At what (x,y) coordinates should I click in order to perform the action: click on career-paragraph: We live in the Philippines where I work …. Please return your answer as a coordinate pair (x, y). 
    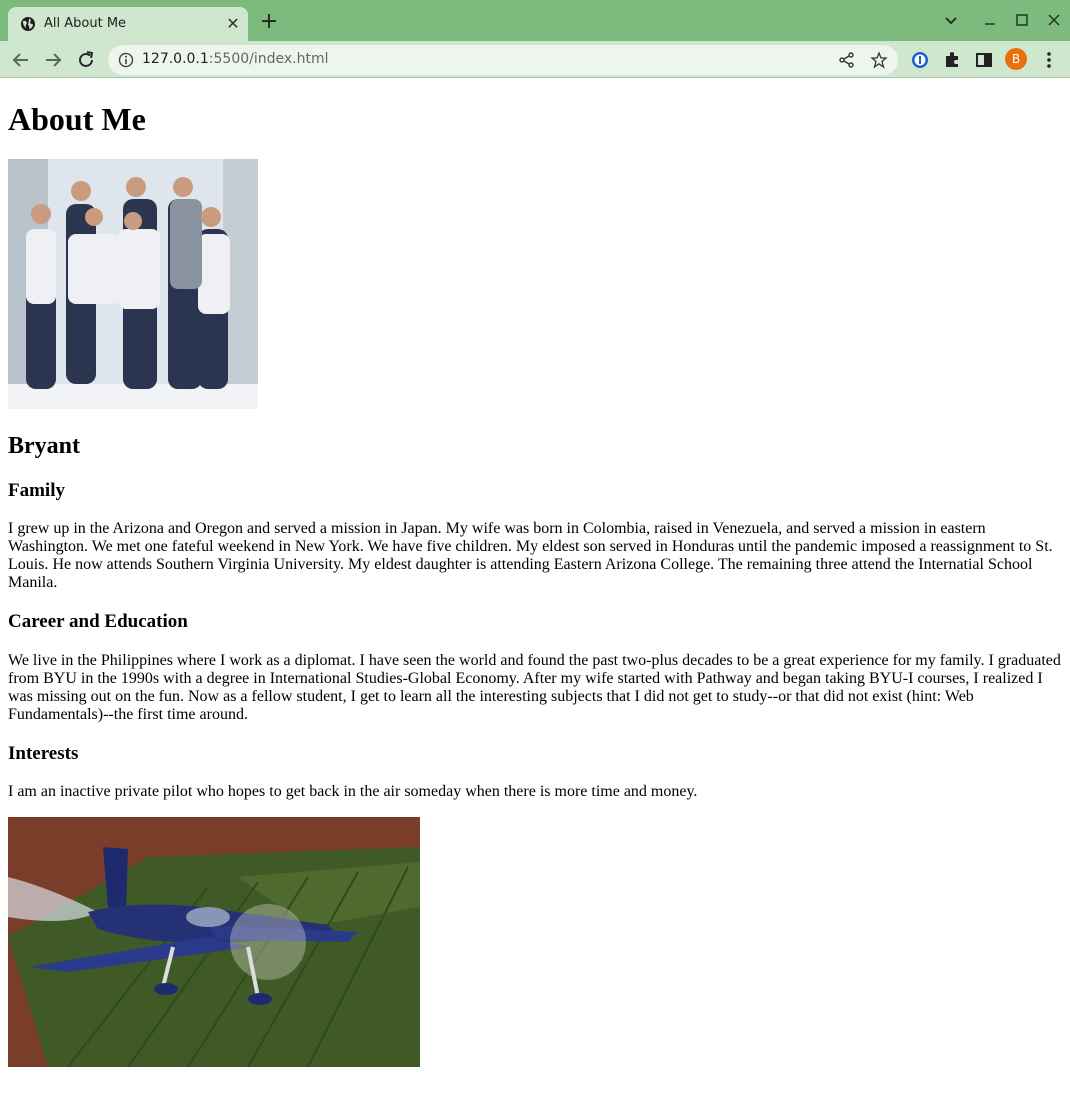
    Looking at the image, I should click on (534, 687).